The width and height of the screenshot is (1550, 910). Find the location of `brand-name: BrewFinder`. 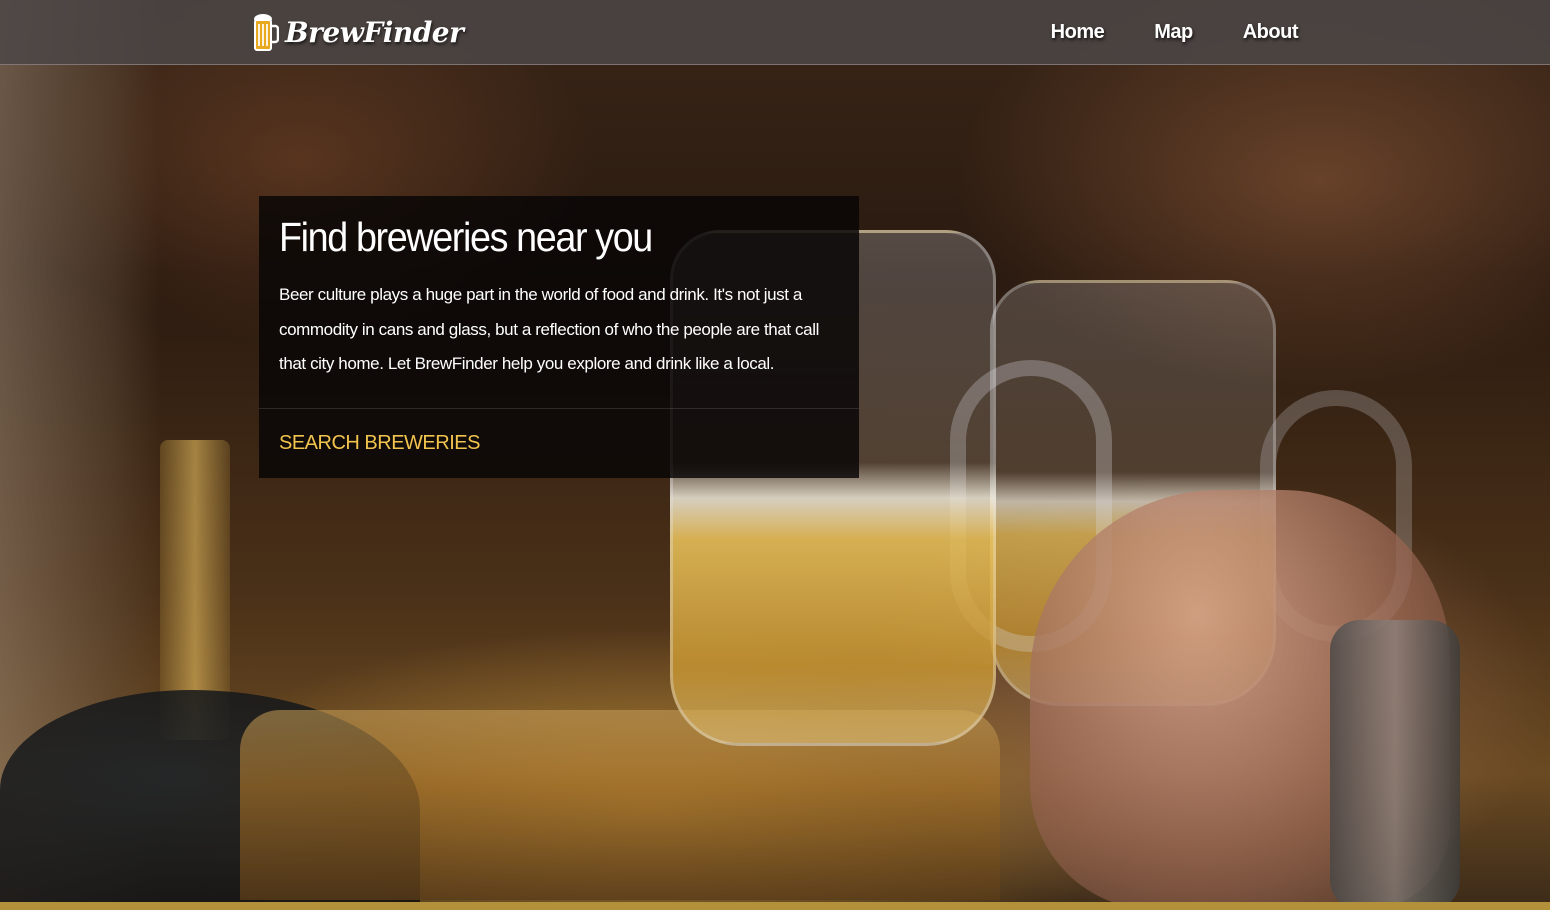

brand-name: BrewFinder is located at coordinates (374, 32).